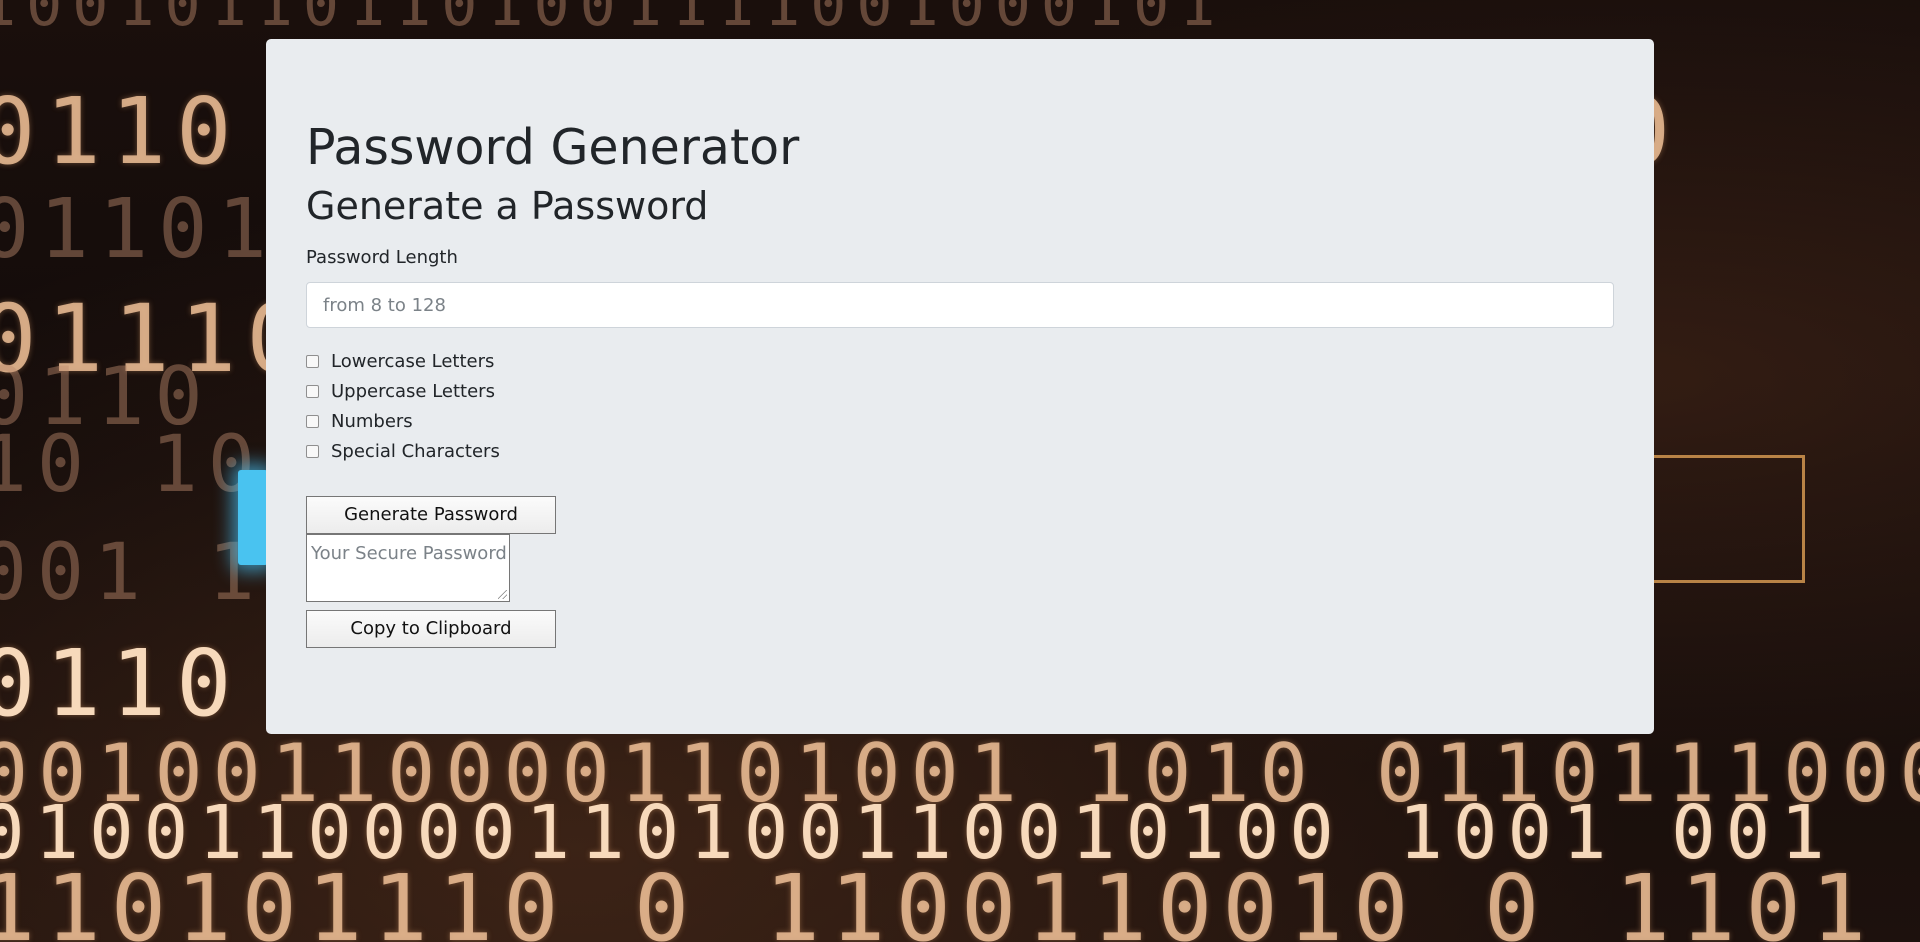  Describe the element at coordinates (502, 595) in the screenshot. I see `resize-grip-icon` at that location.